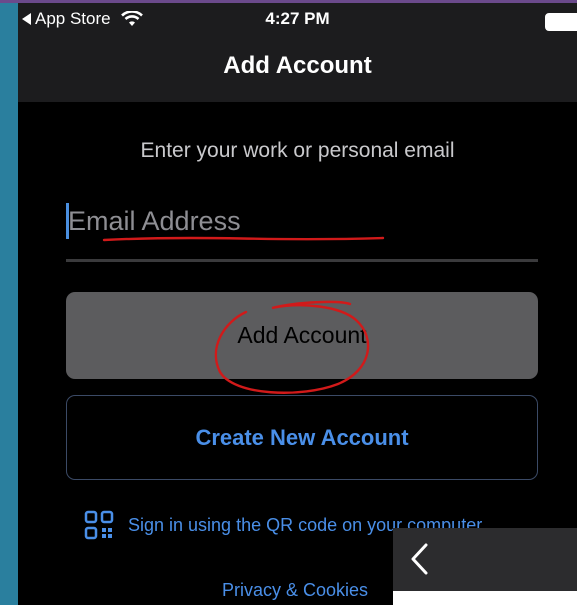 This screenshot has height=605, width=577. I want to click on status-time: 4:27 PM, so click(297, 18).